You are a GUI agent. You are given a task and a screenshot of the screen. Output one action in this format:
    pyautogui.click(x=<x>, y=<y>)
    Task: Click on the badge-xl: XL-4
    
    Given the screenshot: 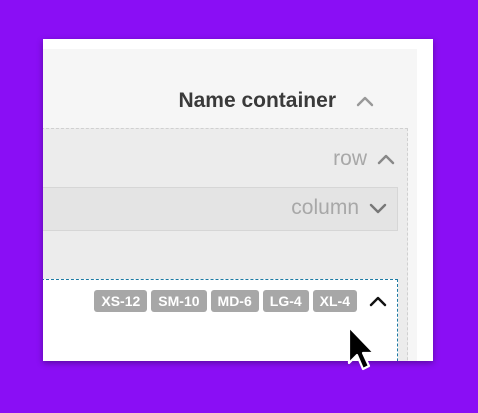 What is the action you would take?
    pyautogui.click(x=334, y=301)
    